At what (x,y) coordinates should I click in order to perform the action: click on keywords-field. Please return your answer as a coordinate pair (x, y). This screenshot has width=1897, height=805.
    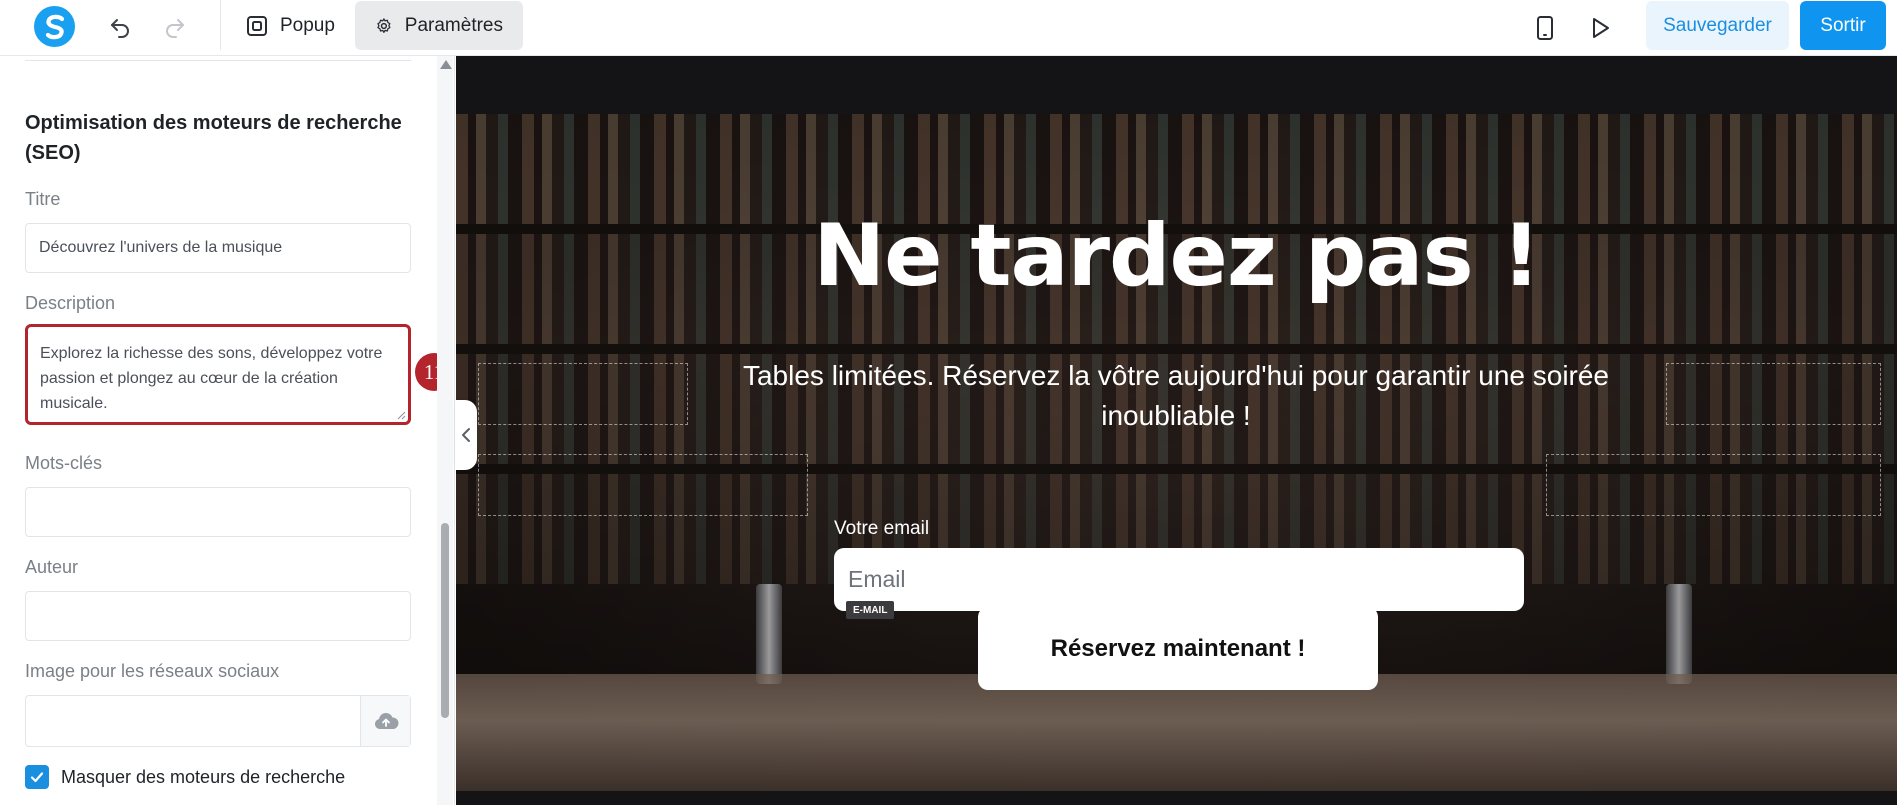
    Looking at the image, I should click on (218, 512).